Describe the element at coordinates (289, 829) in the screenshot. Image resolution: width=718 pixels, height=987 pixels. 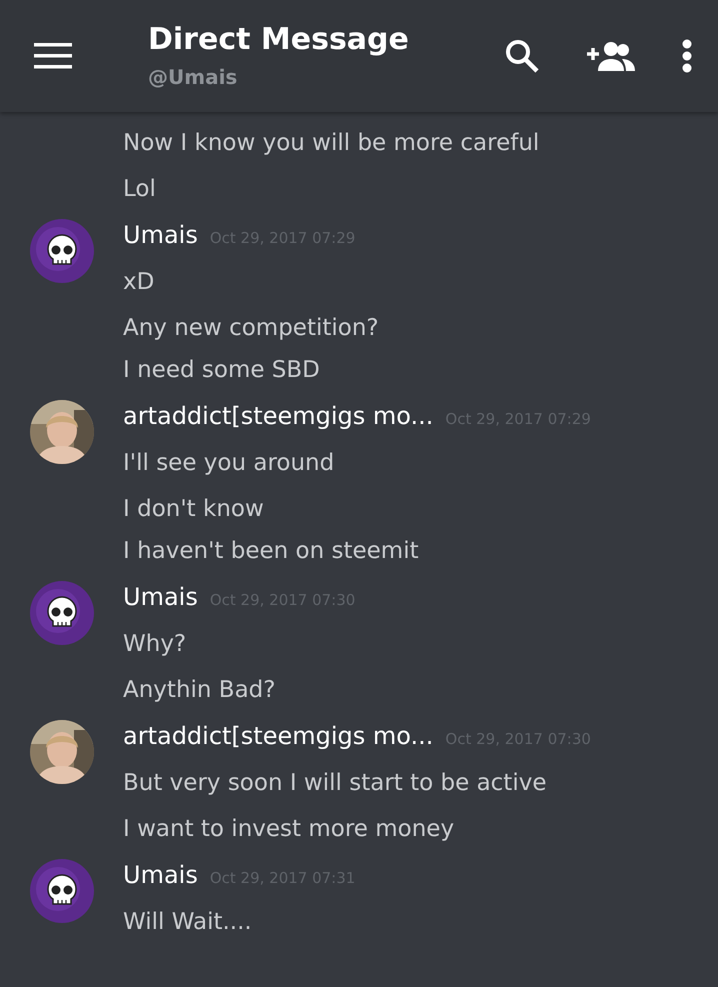
I see `message-text: I want to invest more money` at that location.